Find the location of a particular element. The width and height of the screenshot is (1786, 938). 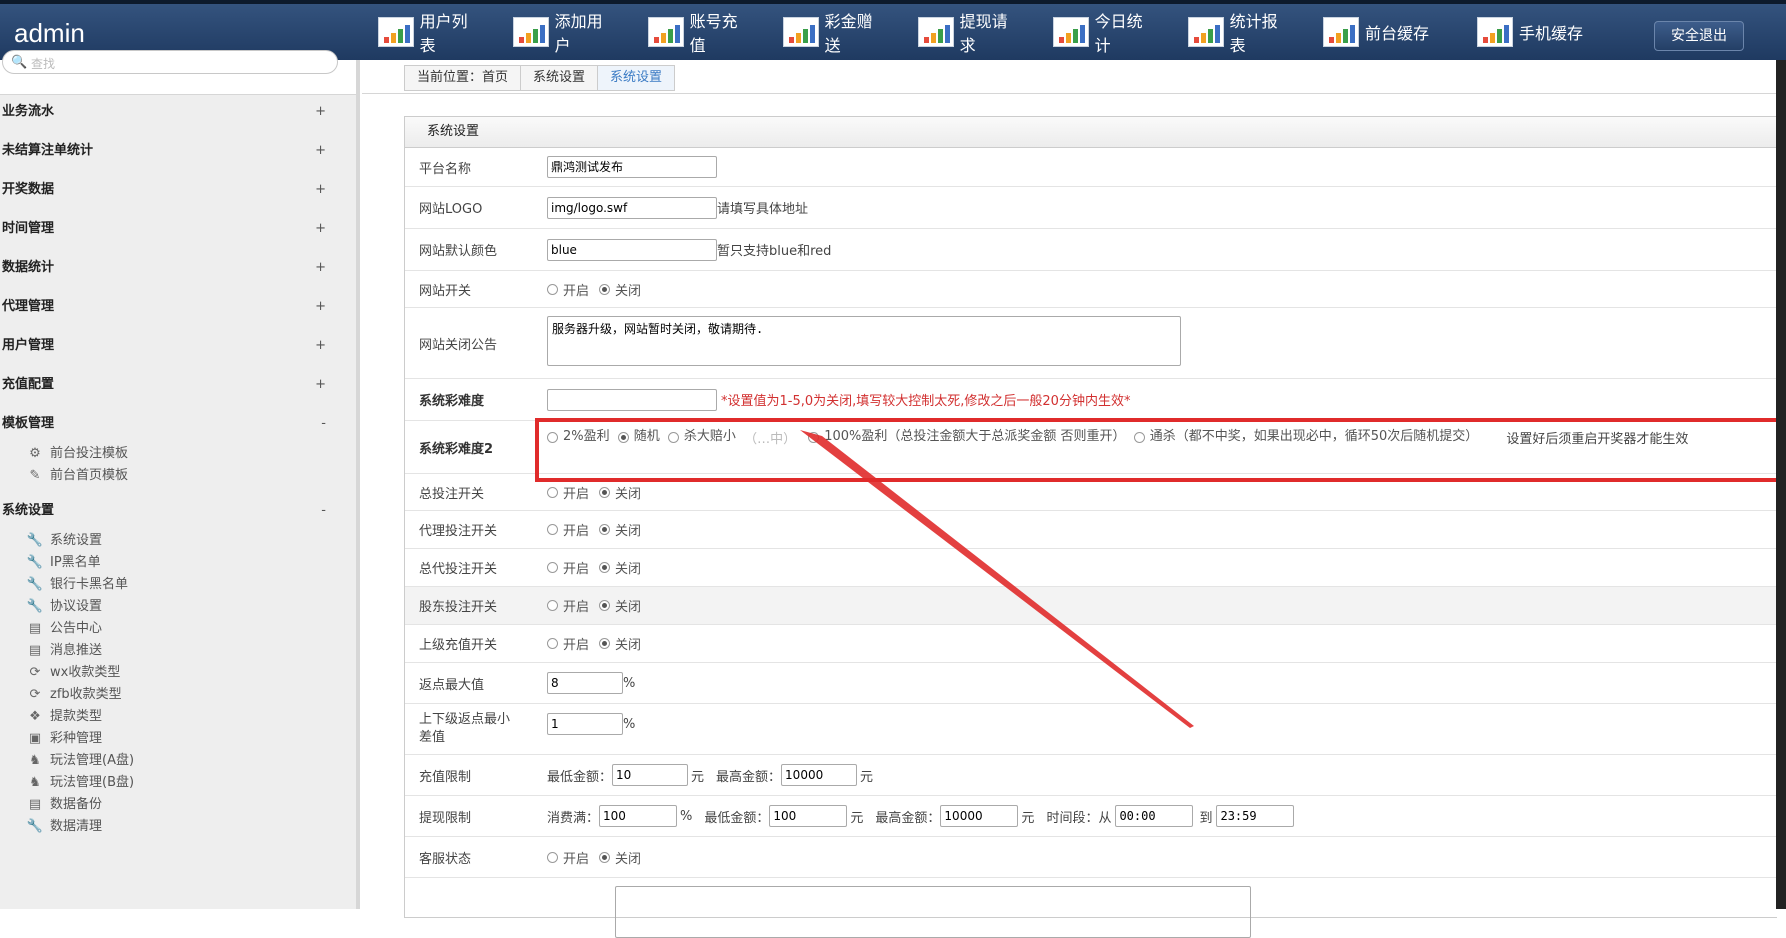

nav-item-4: 提现请求 is located at coordinates (969, 32).